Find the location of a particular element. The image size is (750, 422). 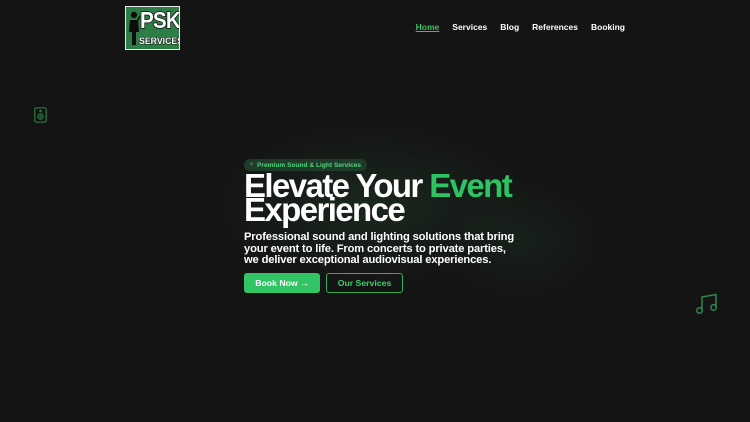

logo-text-top: PSK is located at coordinates (159, 20).